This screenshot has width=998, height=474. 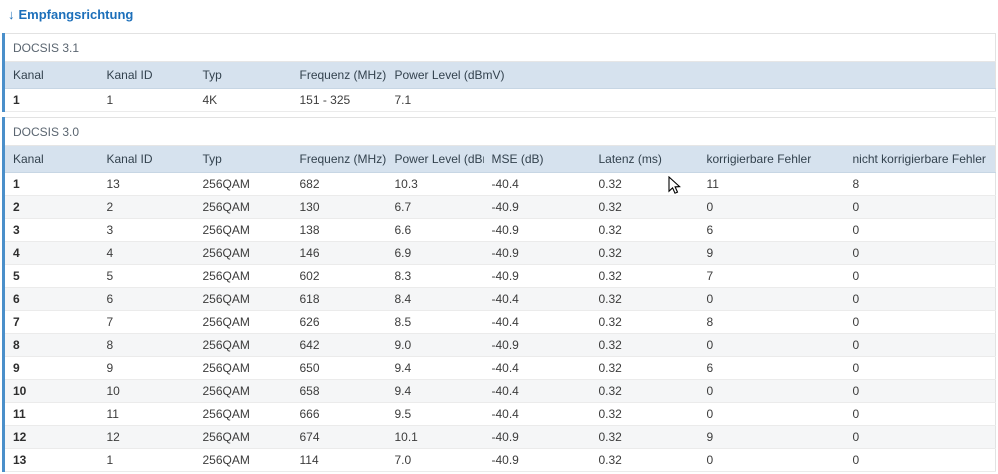 What do you see at coordinates (771, 159) in the screenshot?
I see `column-header: korrigierbare Fehler` at bounding box center [771, 159].